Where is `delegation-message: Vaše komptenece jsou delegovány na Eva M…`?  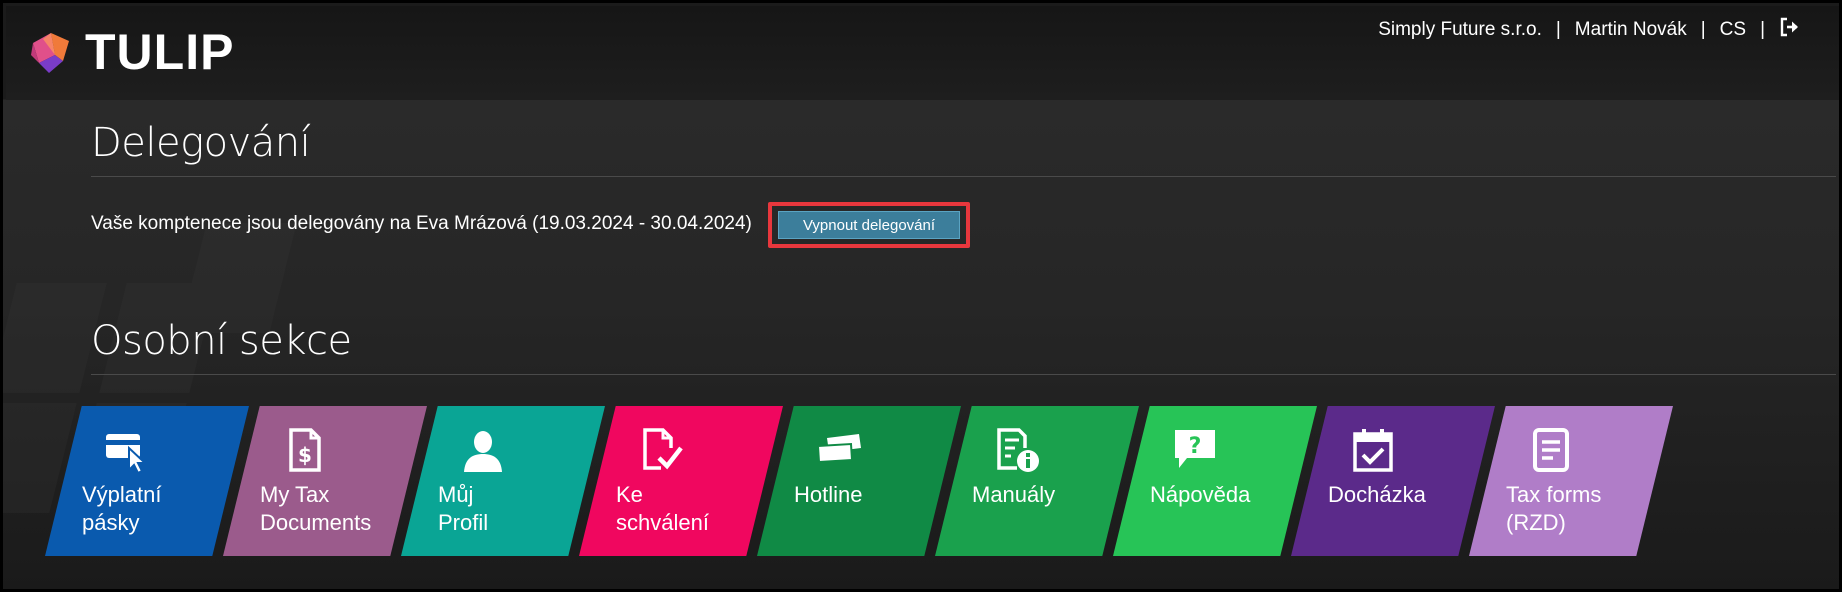
delegation-message: Vaše komptenece jsou delegovány na Eva M… is located at coordinates (421, 223).